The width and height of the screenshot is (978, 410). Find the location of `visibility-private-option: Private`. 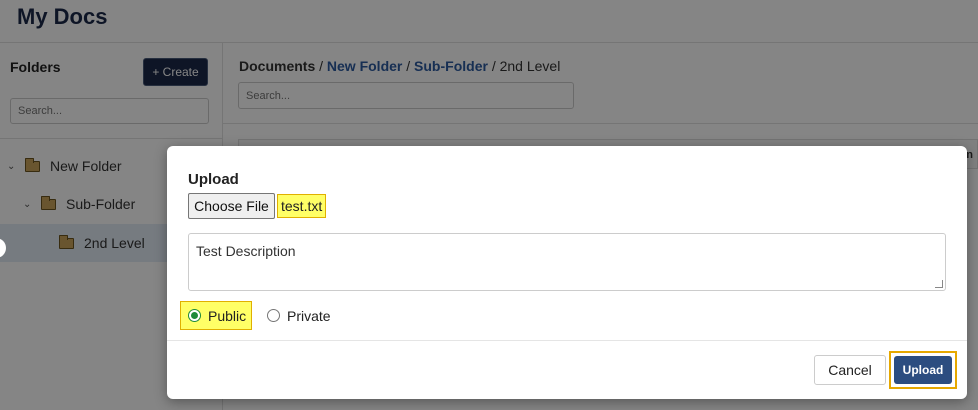

visibility-private-option: Private is located at coordinates (299, 315).